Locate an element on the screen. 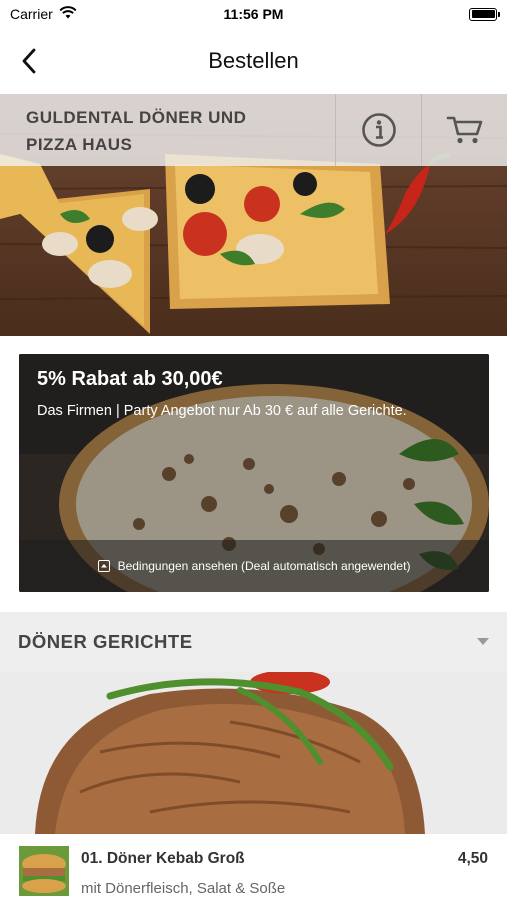 Image resolution: width=507 pixels, height=900 pixels. category-title: DÖNER GERICHTE is located at coordinates (105, 641).